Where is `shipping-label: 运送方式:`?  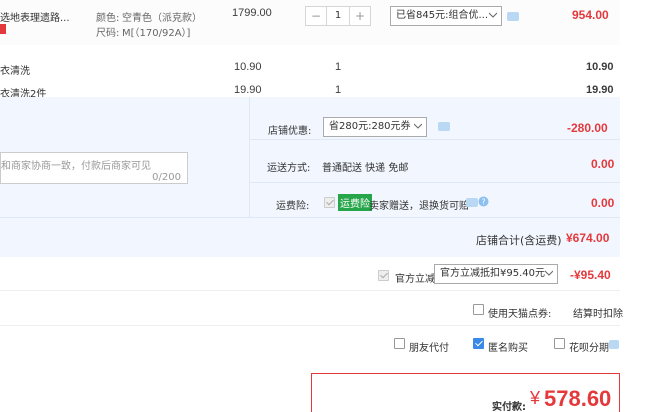 shipping-label: 运送方式: is located at coordinates (289, 168).